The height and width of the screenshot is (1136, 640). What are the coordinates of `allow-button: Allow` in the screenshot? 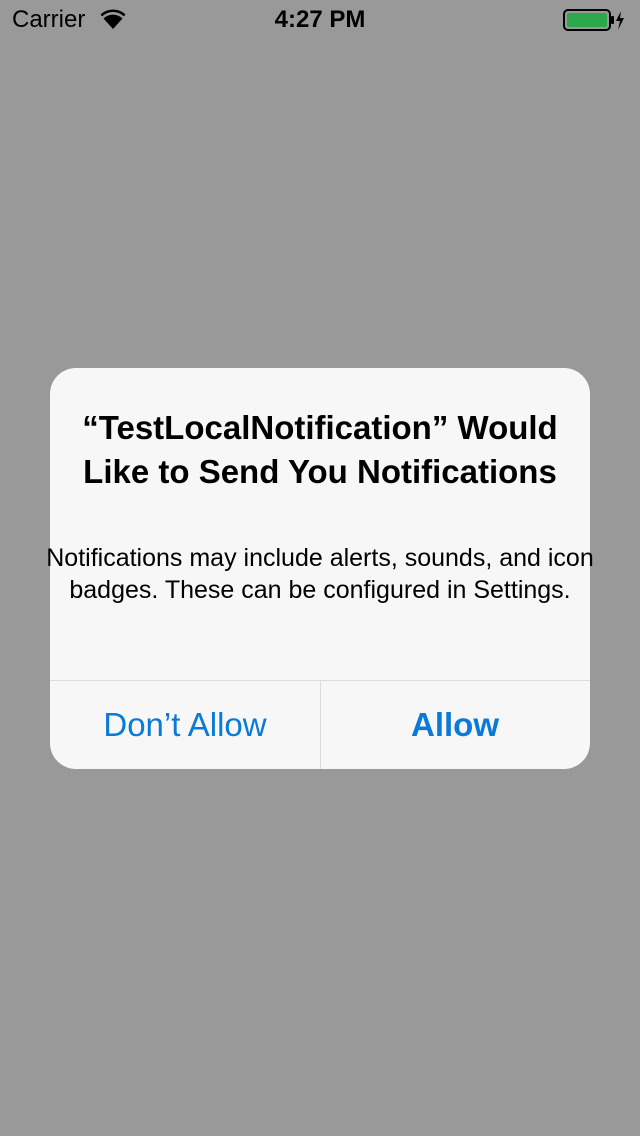 It's located at (455, 725).